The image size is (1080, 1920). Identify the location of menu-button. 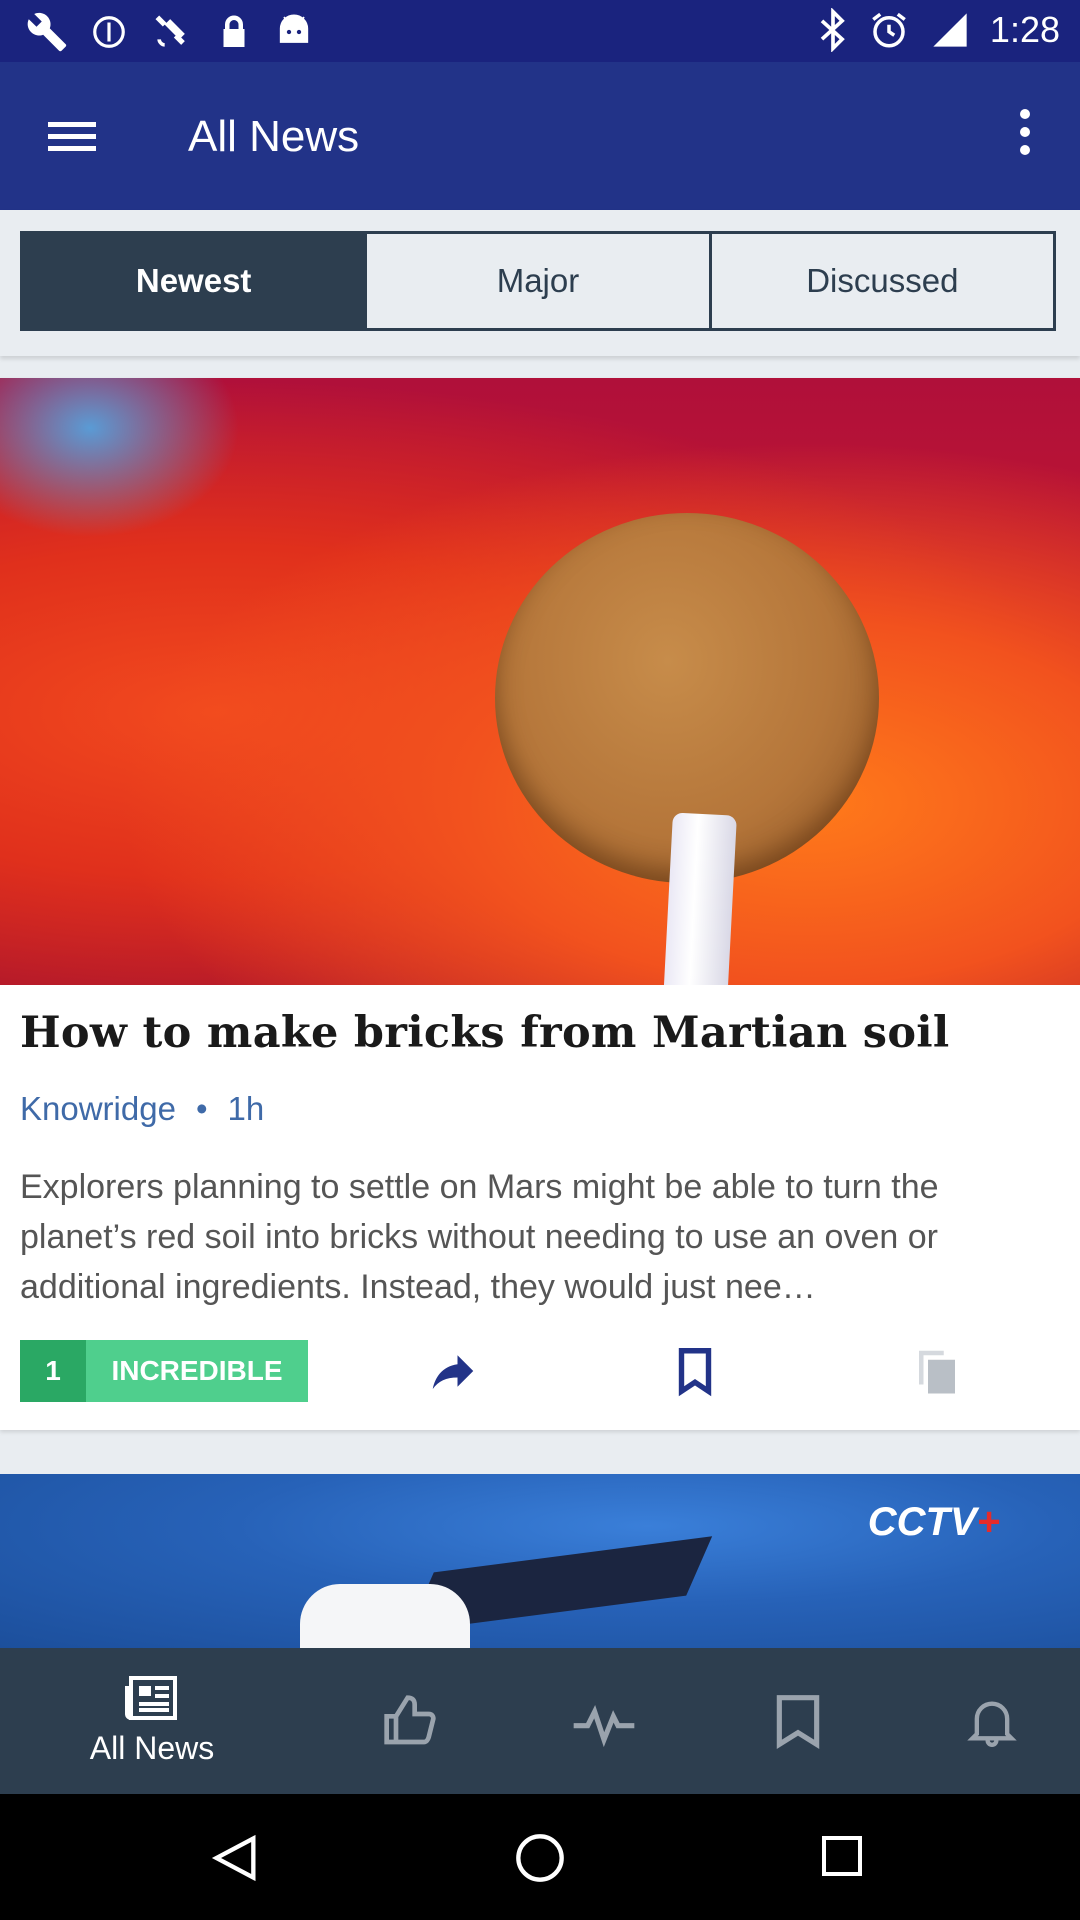
(72, 136).